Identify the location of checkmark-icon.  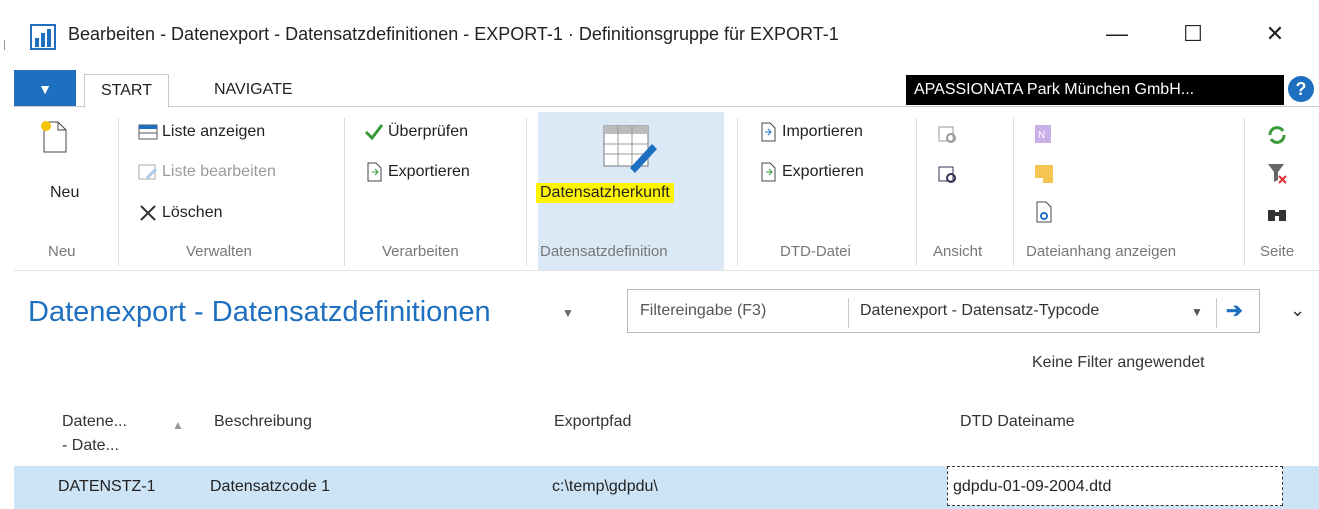
(374, 132).